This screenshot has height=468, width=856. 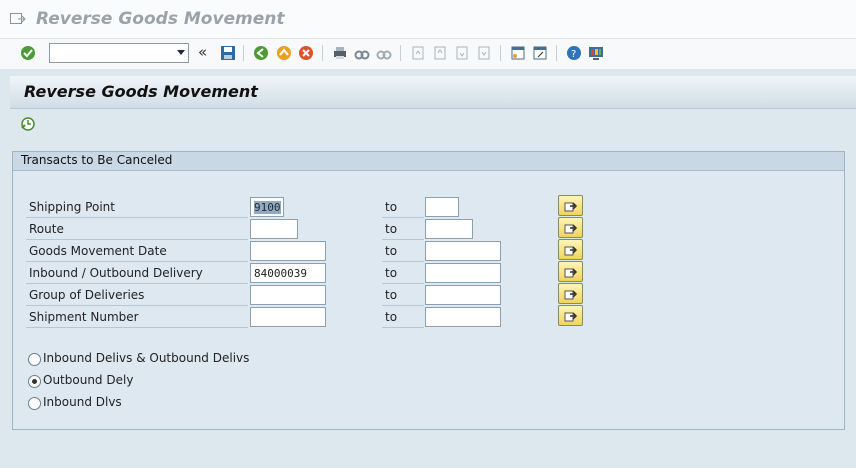 I want to click on row-goods-movement-date: Goods Movement Date to, so click(x=436, y=251).